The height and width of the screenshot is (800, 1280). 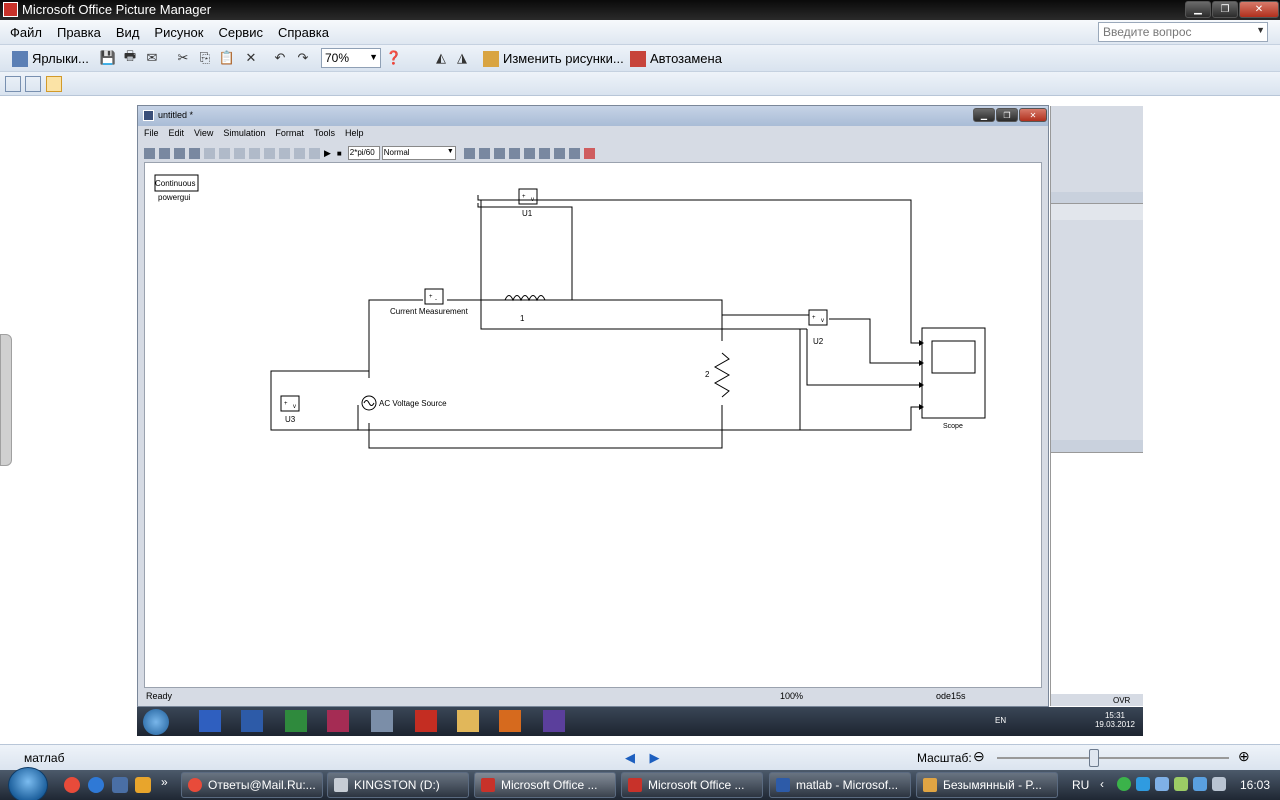 What do you see at coordinates (244, 135) in the screenshot?
I see `sim-menu-simulation: Simulation` at bounding box center [244, 135].